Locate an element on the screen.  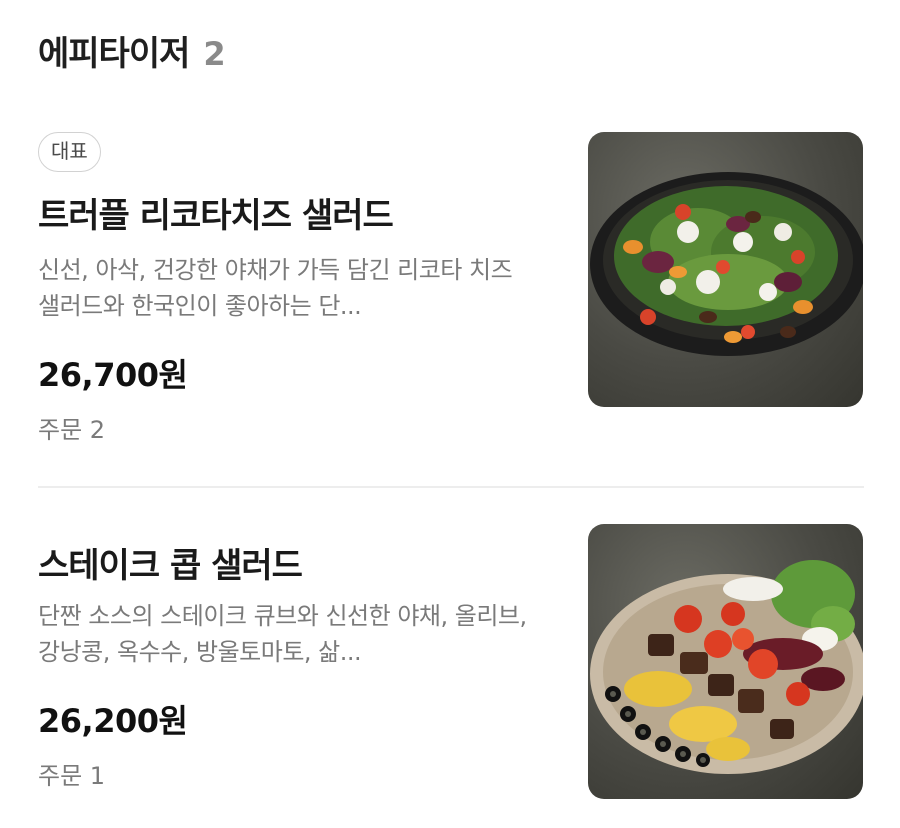
item-price: 26,700원 is located at coordinates (113, 375).